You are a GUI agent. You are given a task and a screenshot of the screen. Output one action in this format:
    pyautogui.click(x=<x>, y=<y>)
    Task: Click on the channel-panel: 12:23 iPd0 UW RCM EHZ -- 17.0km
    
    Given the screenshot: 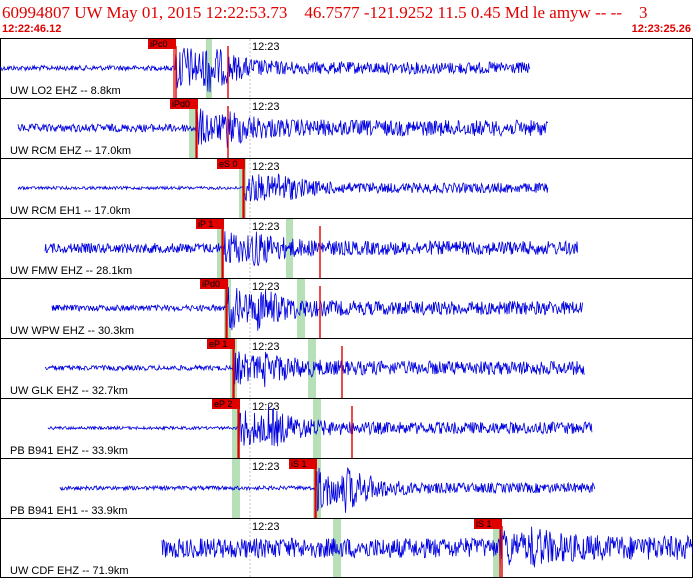 What is the action you would take?
    pyautogui.click(x=346, y=128)
    